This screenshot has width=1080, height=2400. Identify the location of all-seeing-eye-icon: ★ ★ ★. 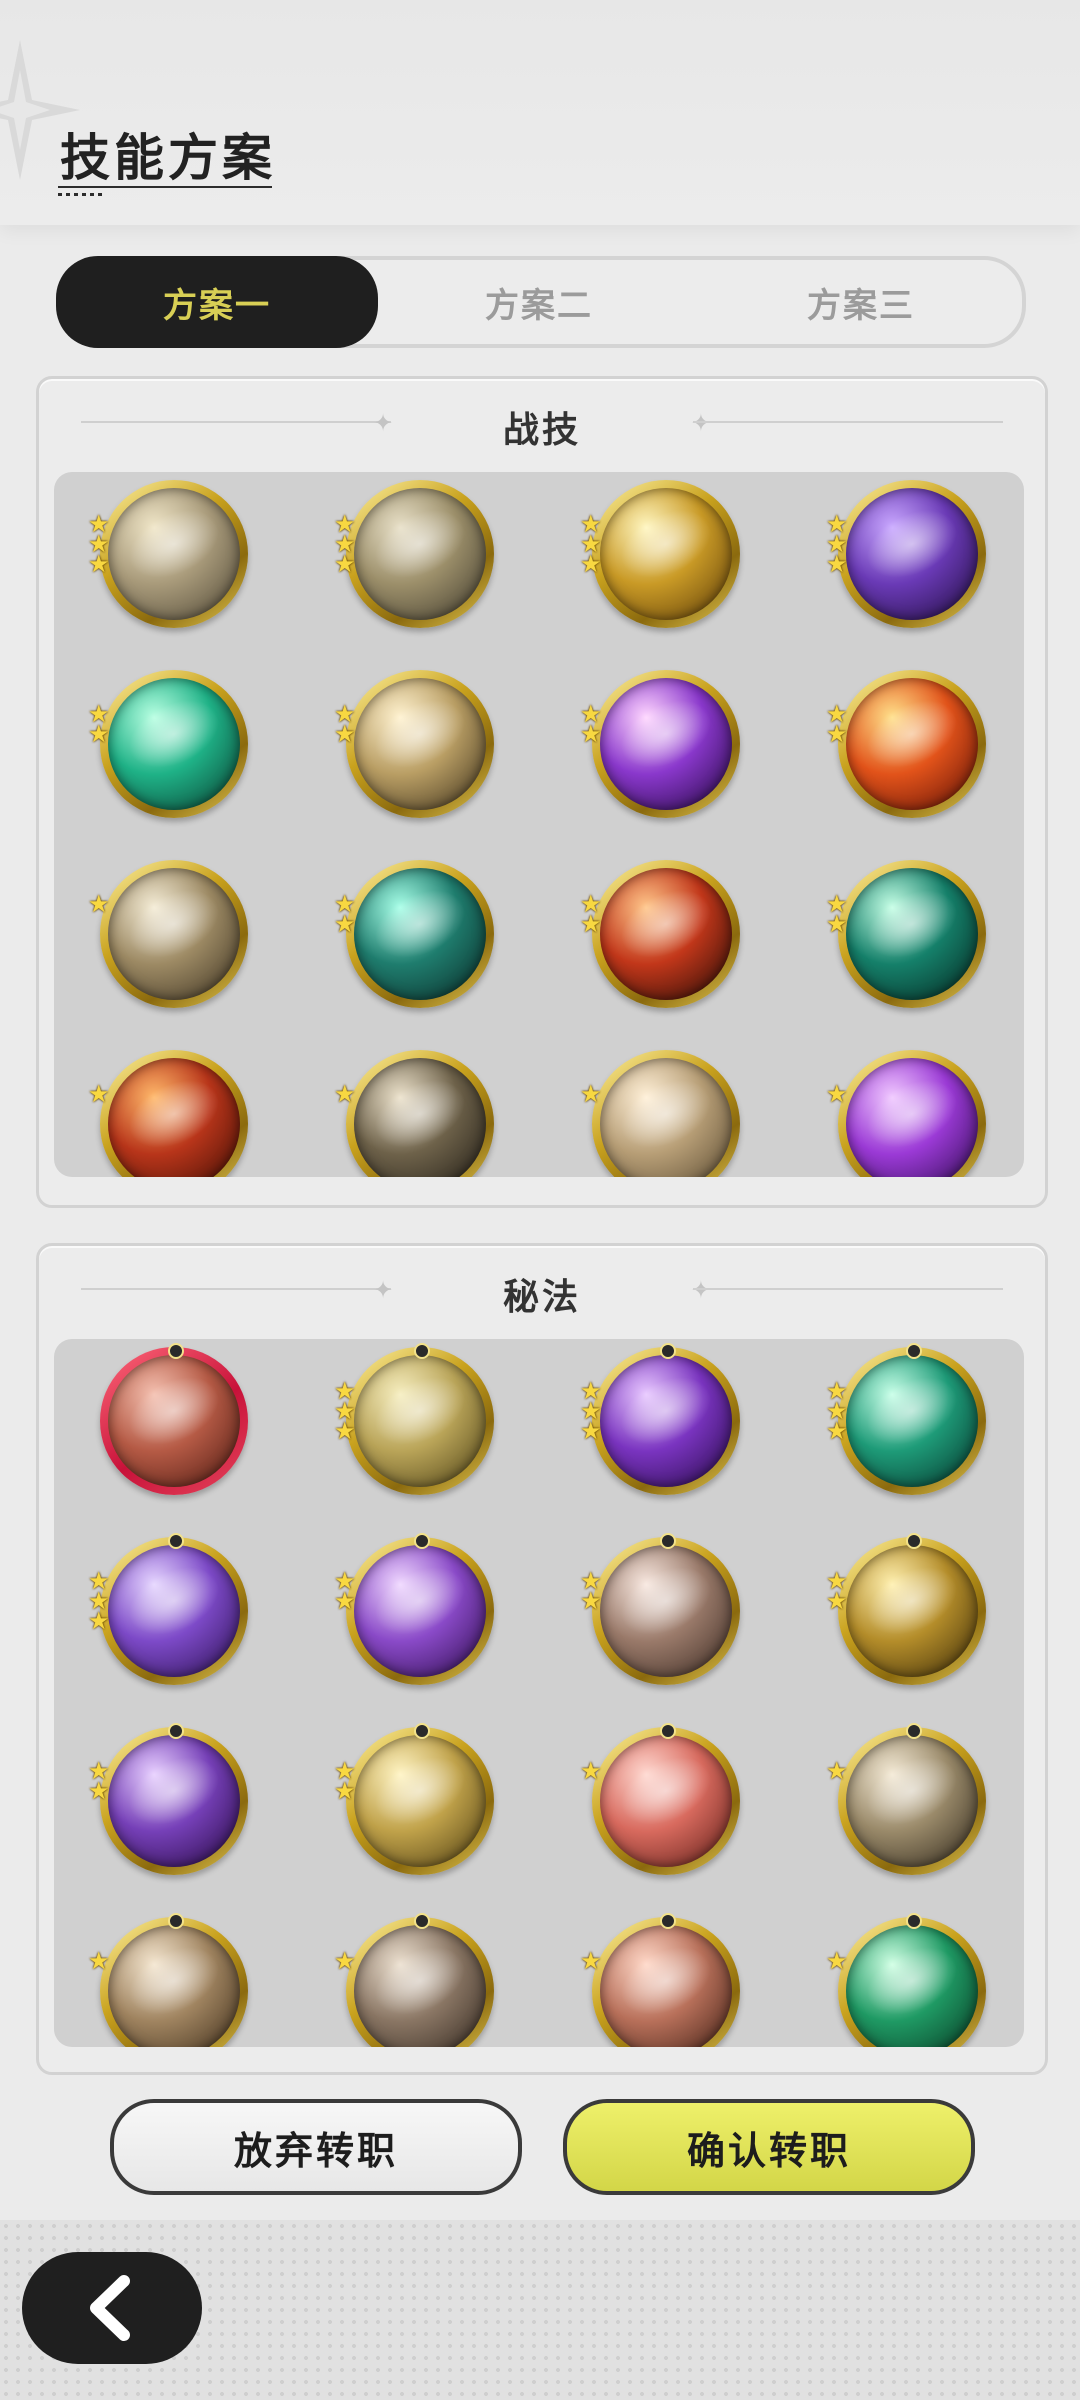
(414, 1419).